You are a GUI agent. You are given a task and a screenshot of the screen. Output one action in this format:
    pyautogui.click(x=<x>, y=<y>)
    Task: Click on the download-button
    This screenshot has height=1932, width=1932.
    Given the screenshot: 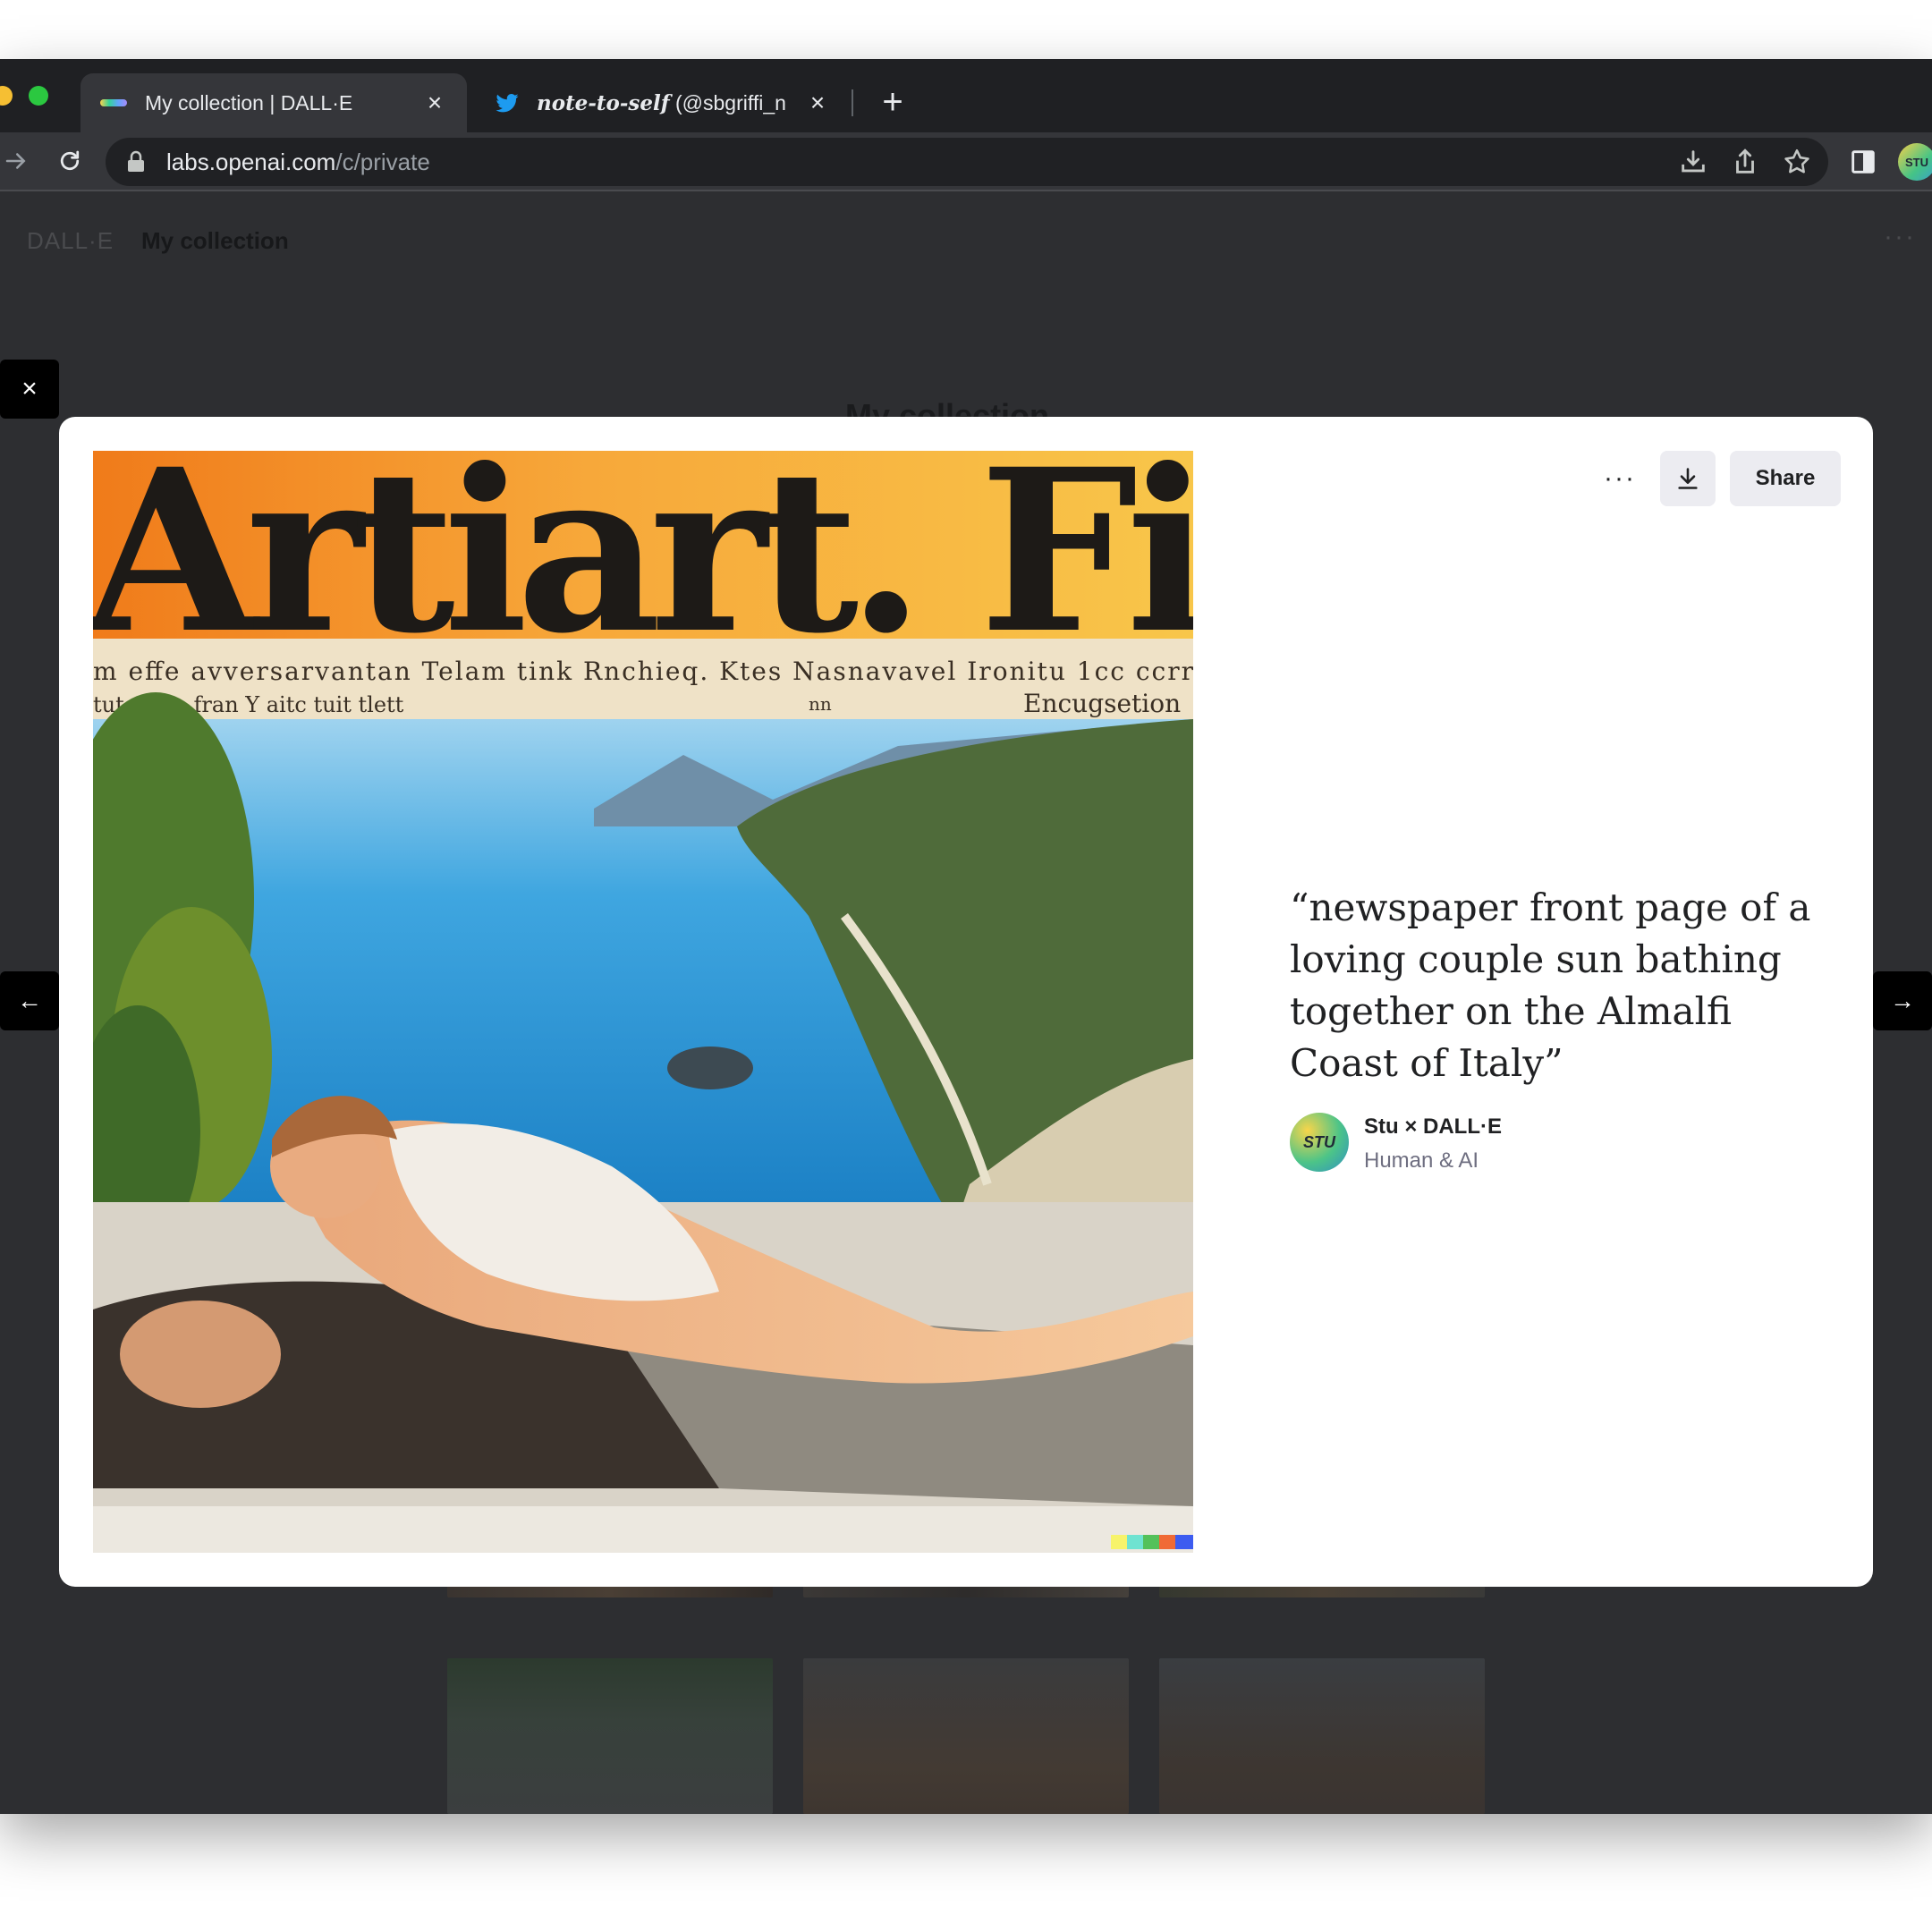 What is the action you would take?
    pyautogui.click(x=1688, y=478)
    